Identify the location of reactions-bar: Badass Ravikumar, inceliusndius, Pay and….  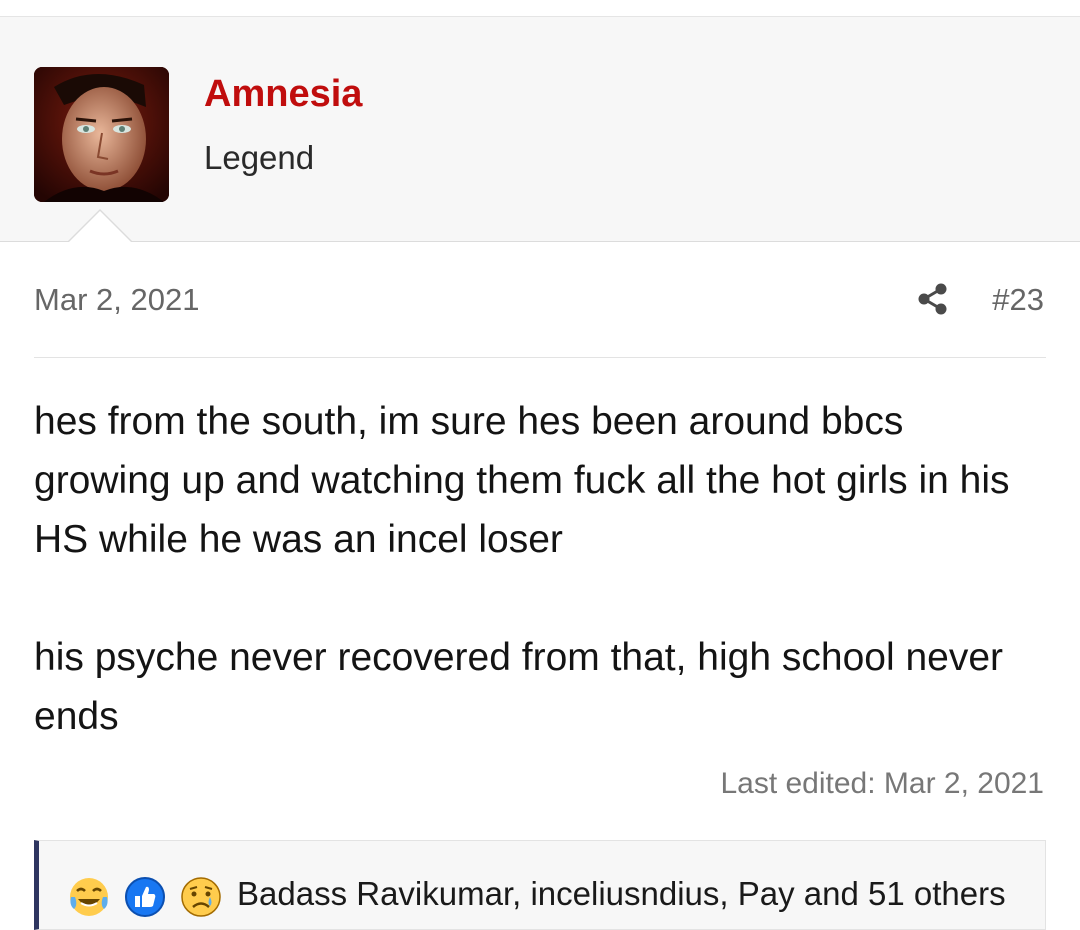
(540, 885).